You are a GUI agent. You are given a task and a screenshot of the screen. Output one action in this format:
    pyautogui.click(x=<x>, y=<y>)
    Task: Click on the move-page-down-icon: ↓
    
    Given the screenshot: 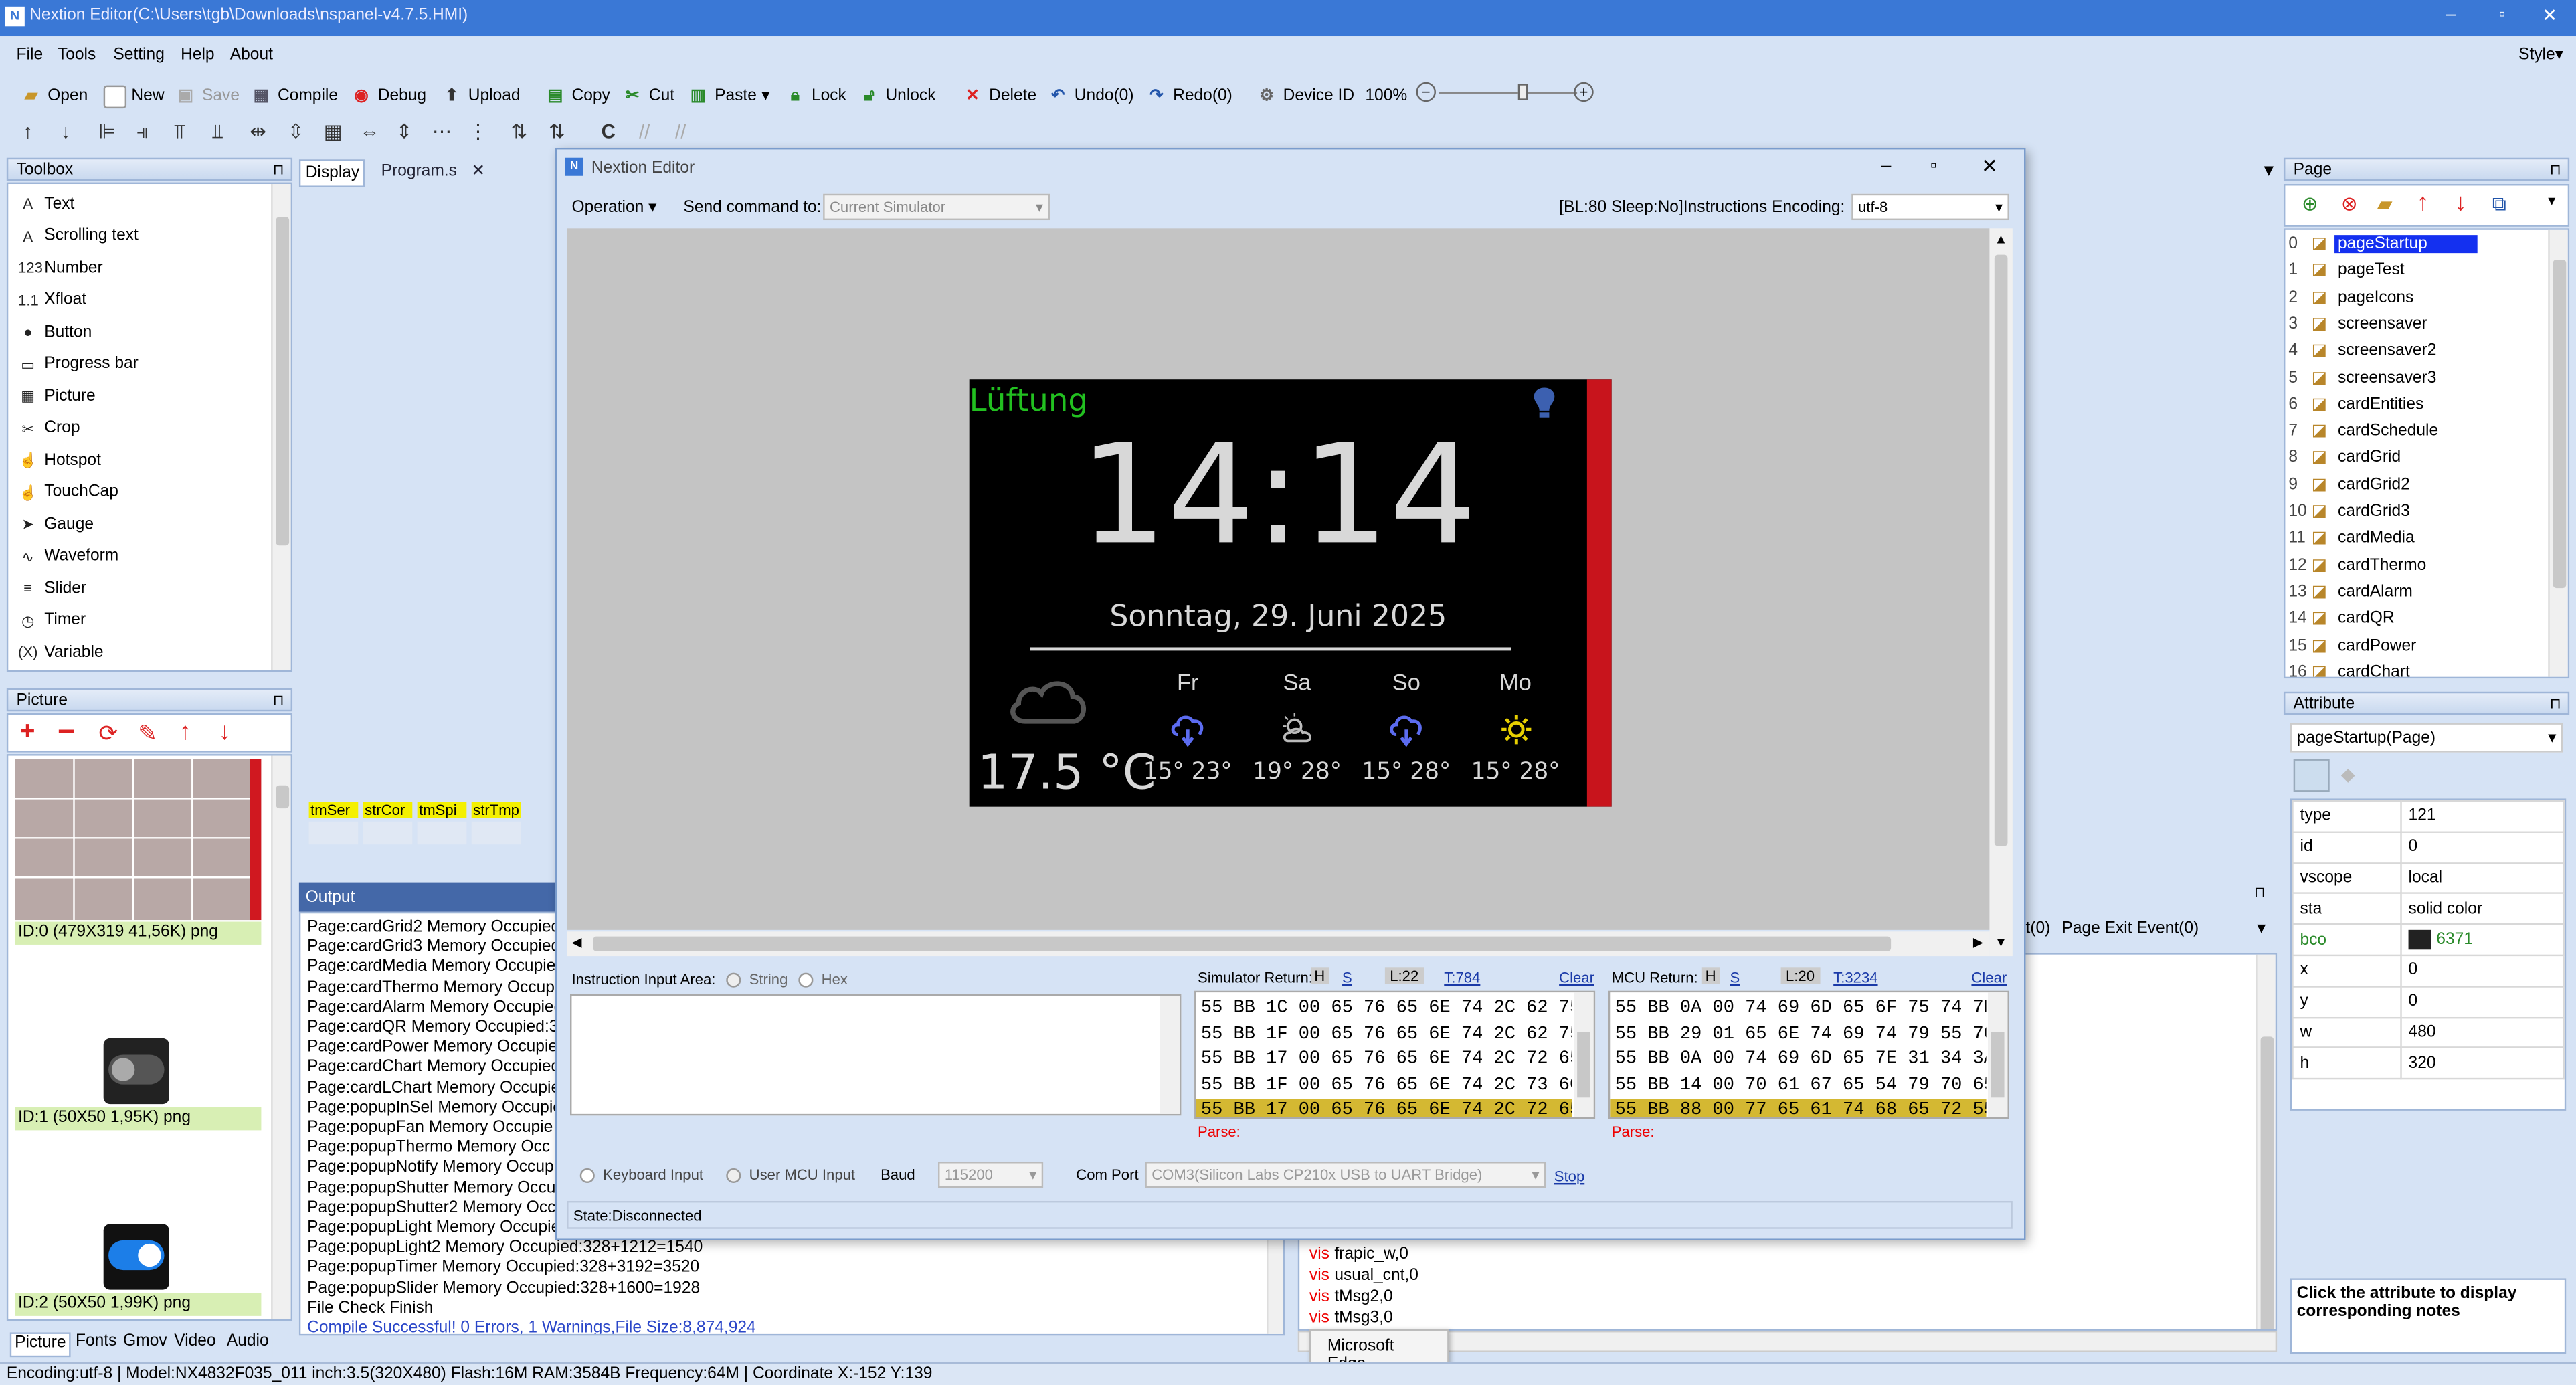 What is the action you would take?
    pyautogui.click(x=2460, y=203)
    